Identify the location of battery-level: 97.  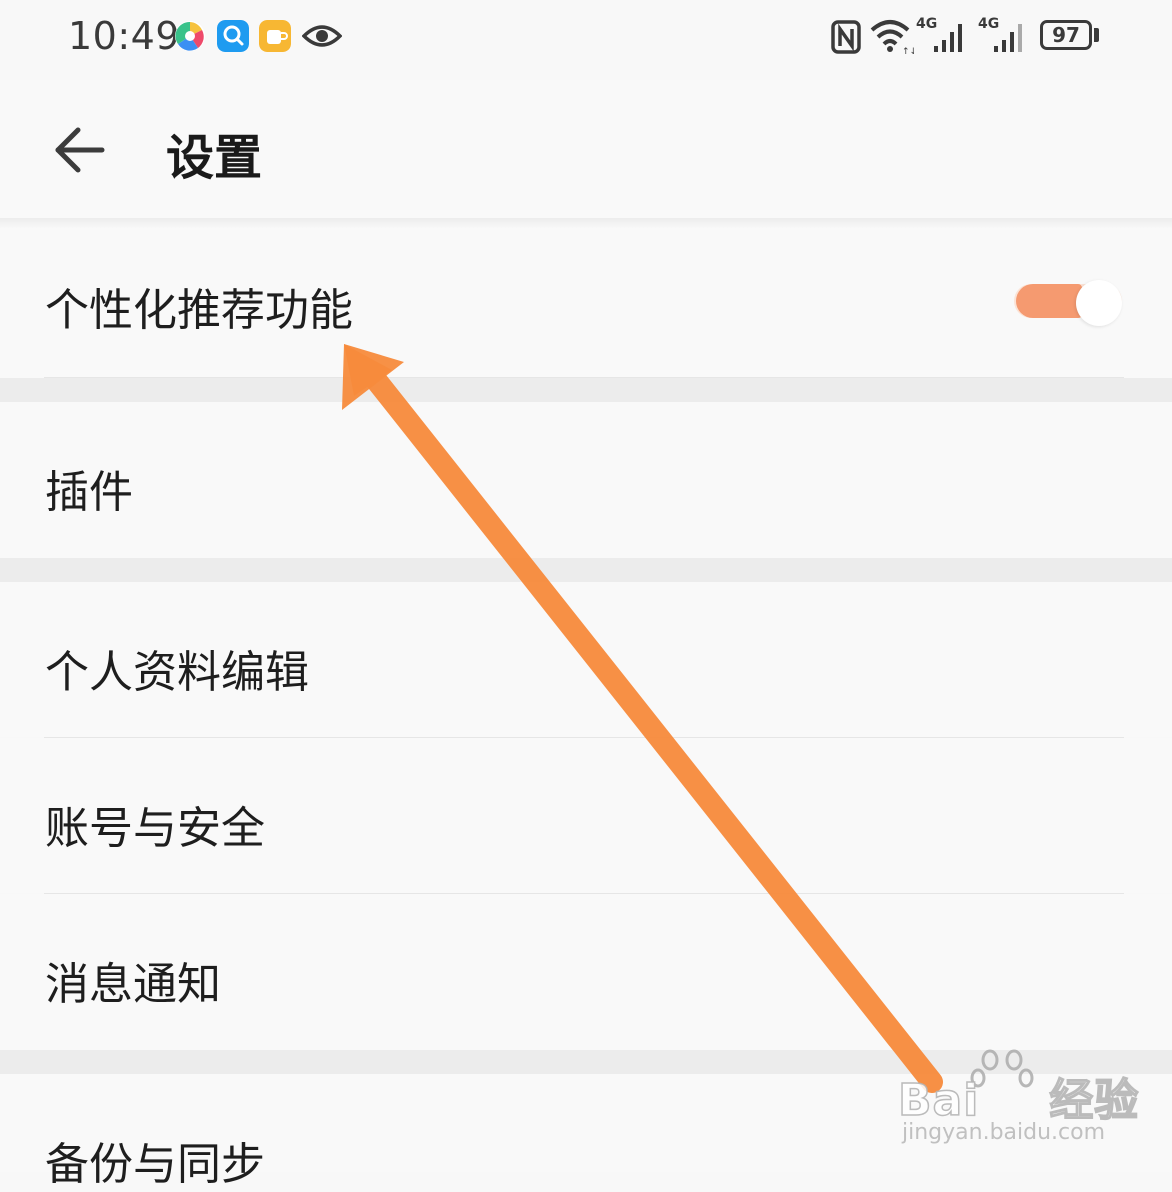
(1066, 35).